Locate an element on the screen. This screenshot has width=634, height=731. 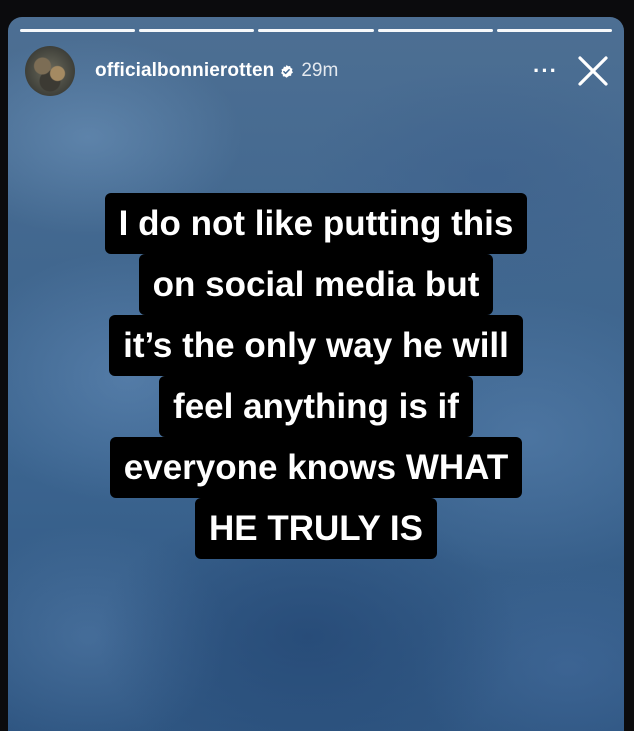
username: officialbonnierotten is located at coordinates (184, 71).